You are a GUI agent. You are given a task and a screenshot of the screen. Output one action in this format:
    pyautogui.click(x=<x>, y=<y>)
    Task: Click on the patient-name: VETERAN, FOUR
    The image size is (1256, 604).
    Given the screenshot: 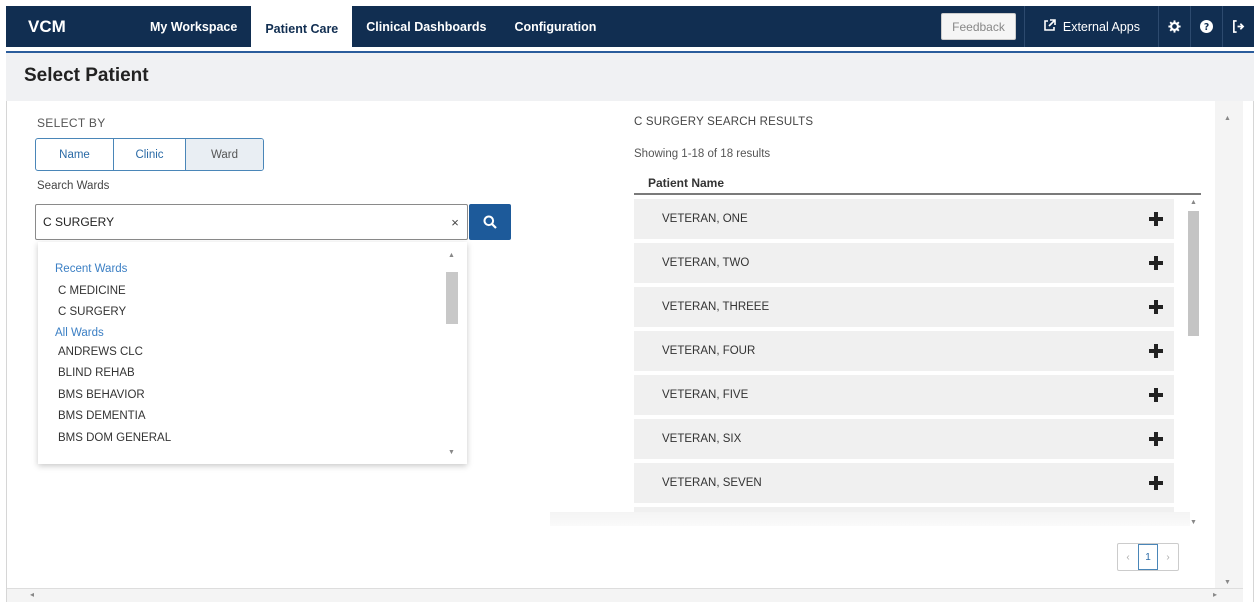 What is the action you would take?
    pyautogui.click(x=709, y=351)
    